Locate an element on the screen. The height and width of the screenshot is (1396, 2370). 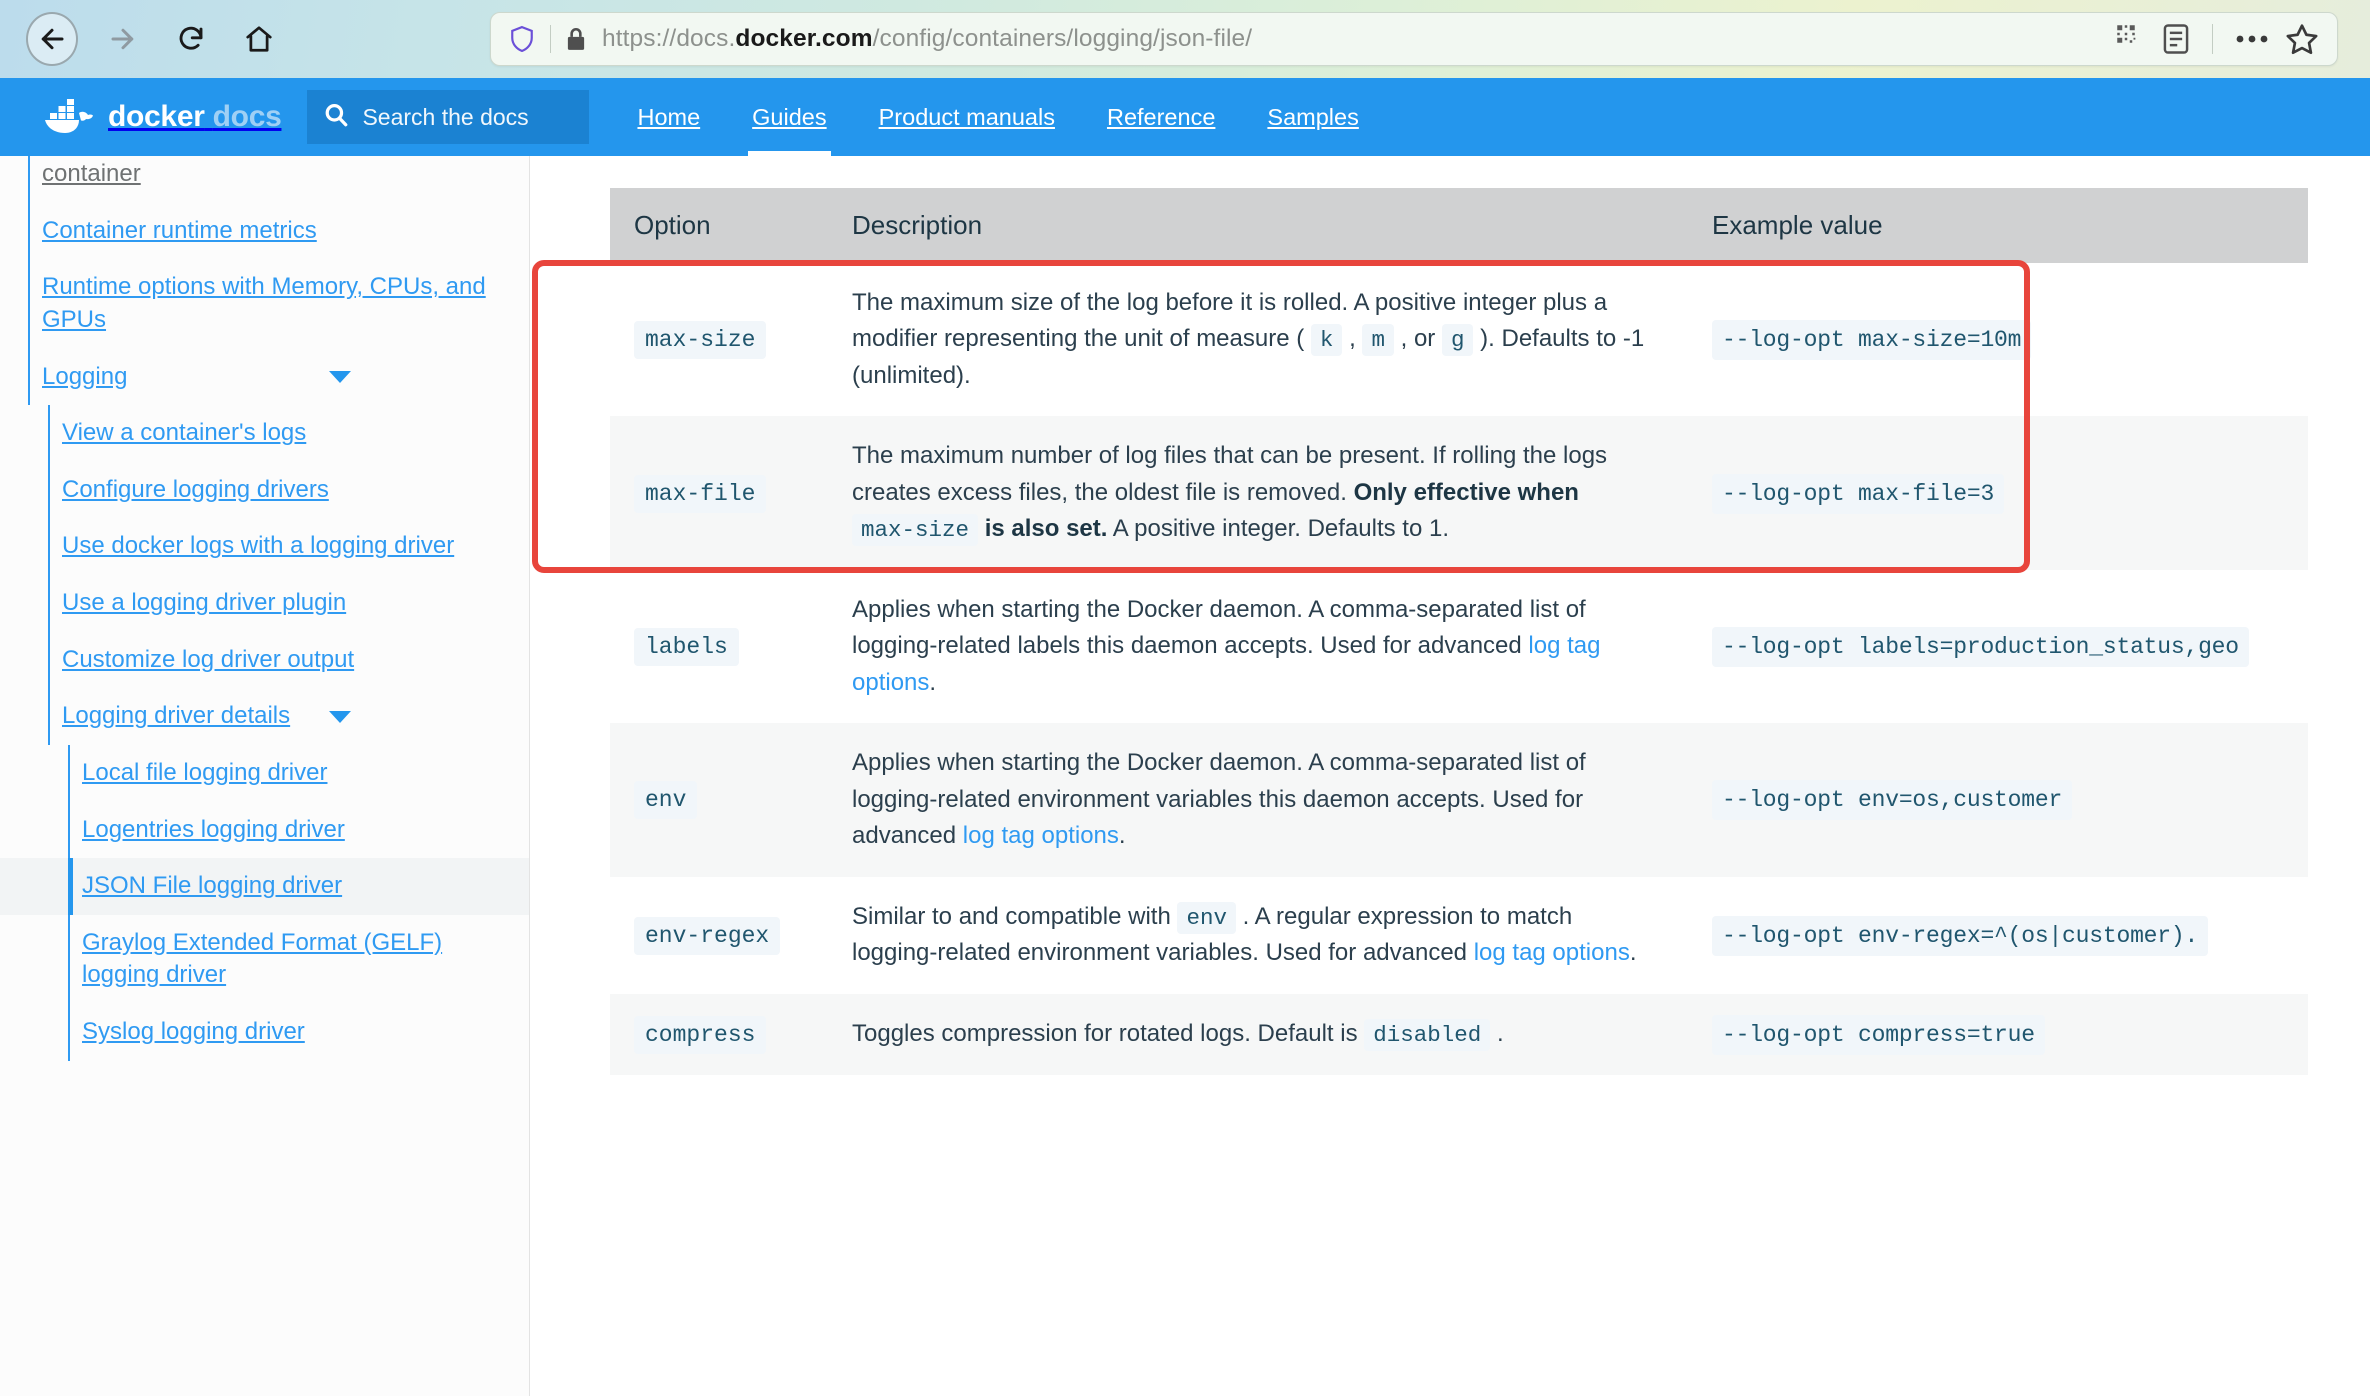
sidebar-item-label: Logentries logging driver is located at coordinates (264, 830).